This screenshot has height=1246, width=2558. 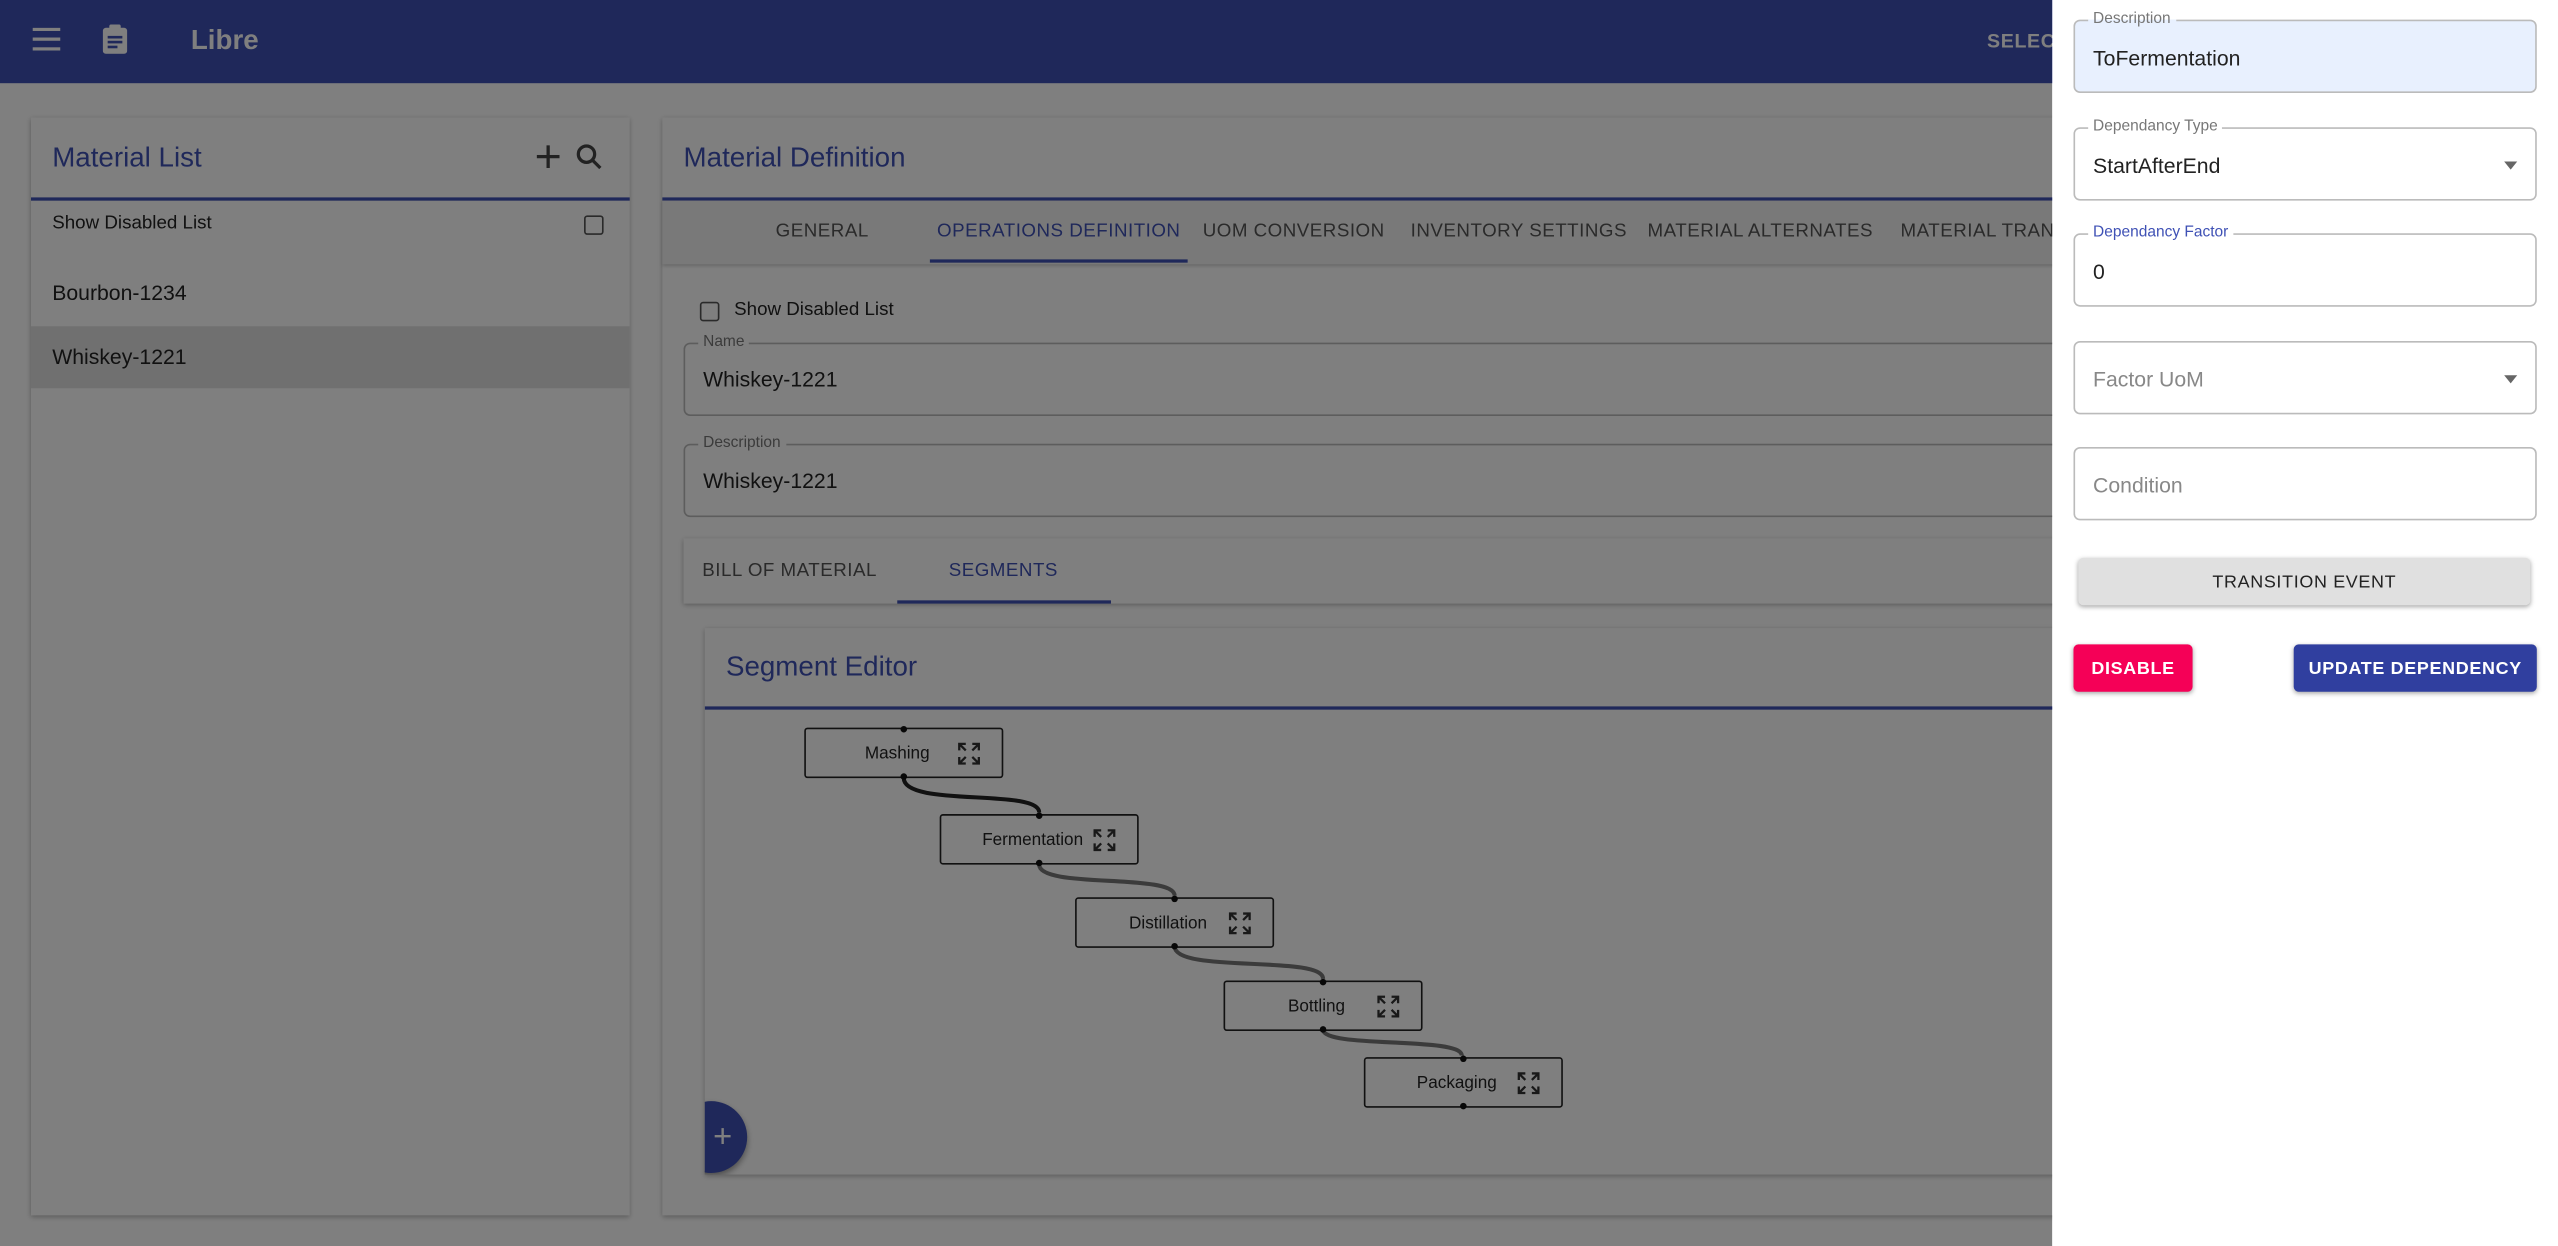 What do you see at coordinates (2167, 58) in the screenshot?
I see `description-value: ToFermentation` at bounding box center [2167, 58].